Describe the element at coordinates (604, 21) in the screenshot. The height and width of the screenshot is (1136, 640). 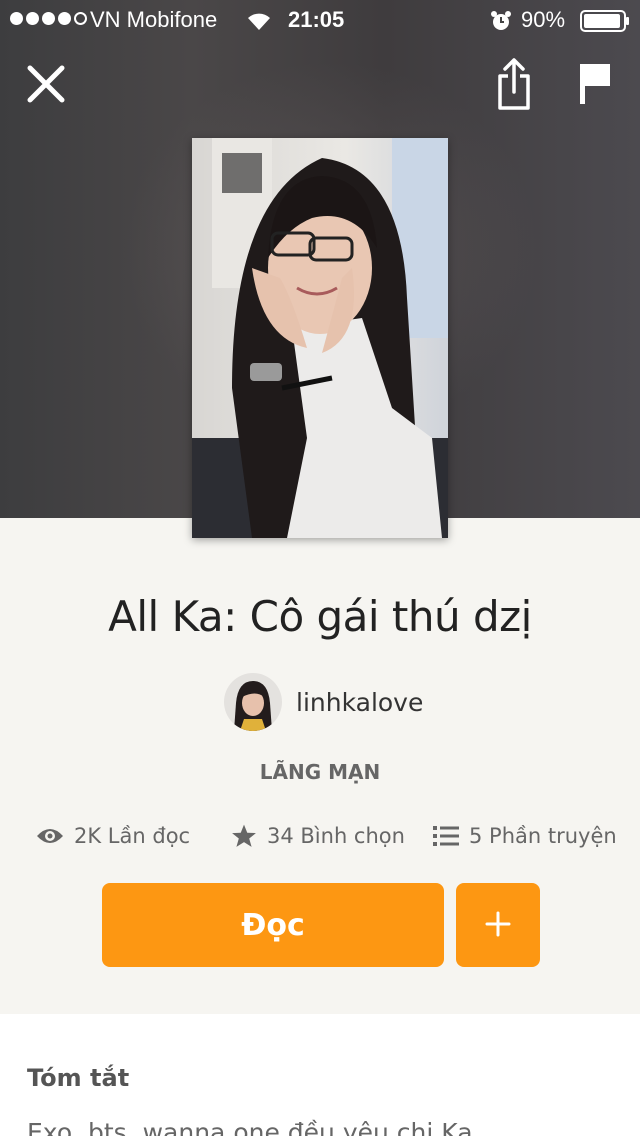
I see `battery-icon` at that location.